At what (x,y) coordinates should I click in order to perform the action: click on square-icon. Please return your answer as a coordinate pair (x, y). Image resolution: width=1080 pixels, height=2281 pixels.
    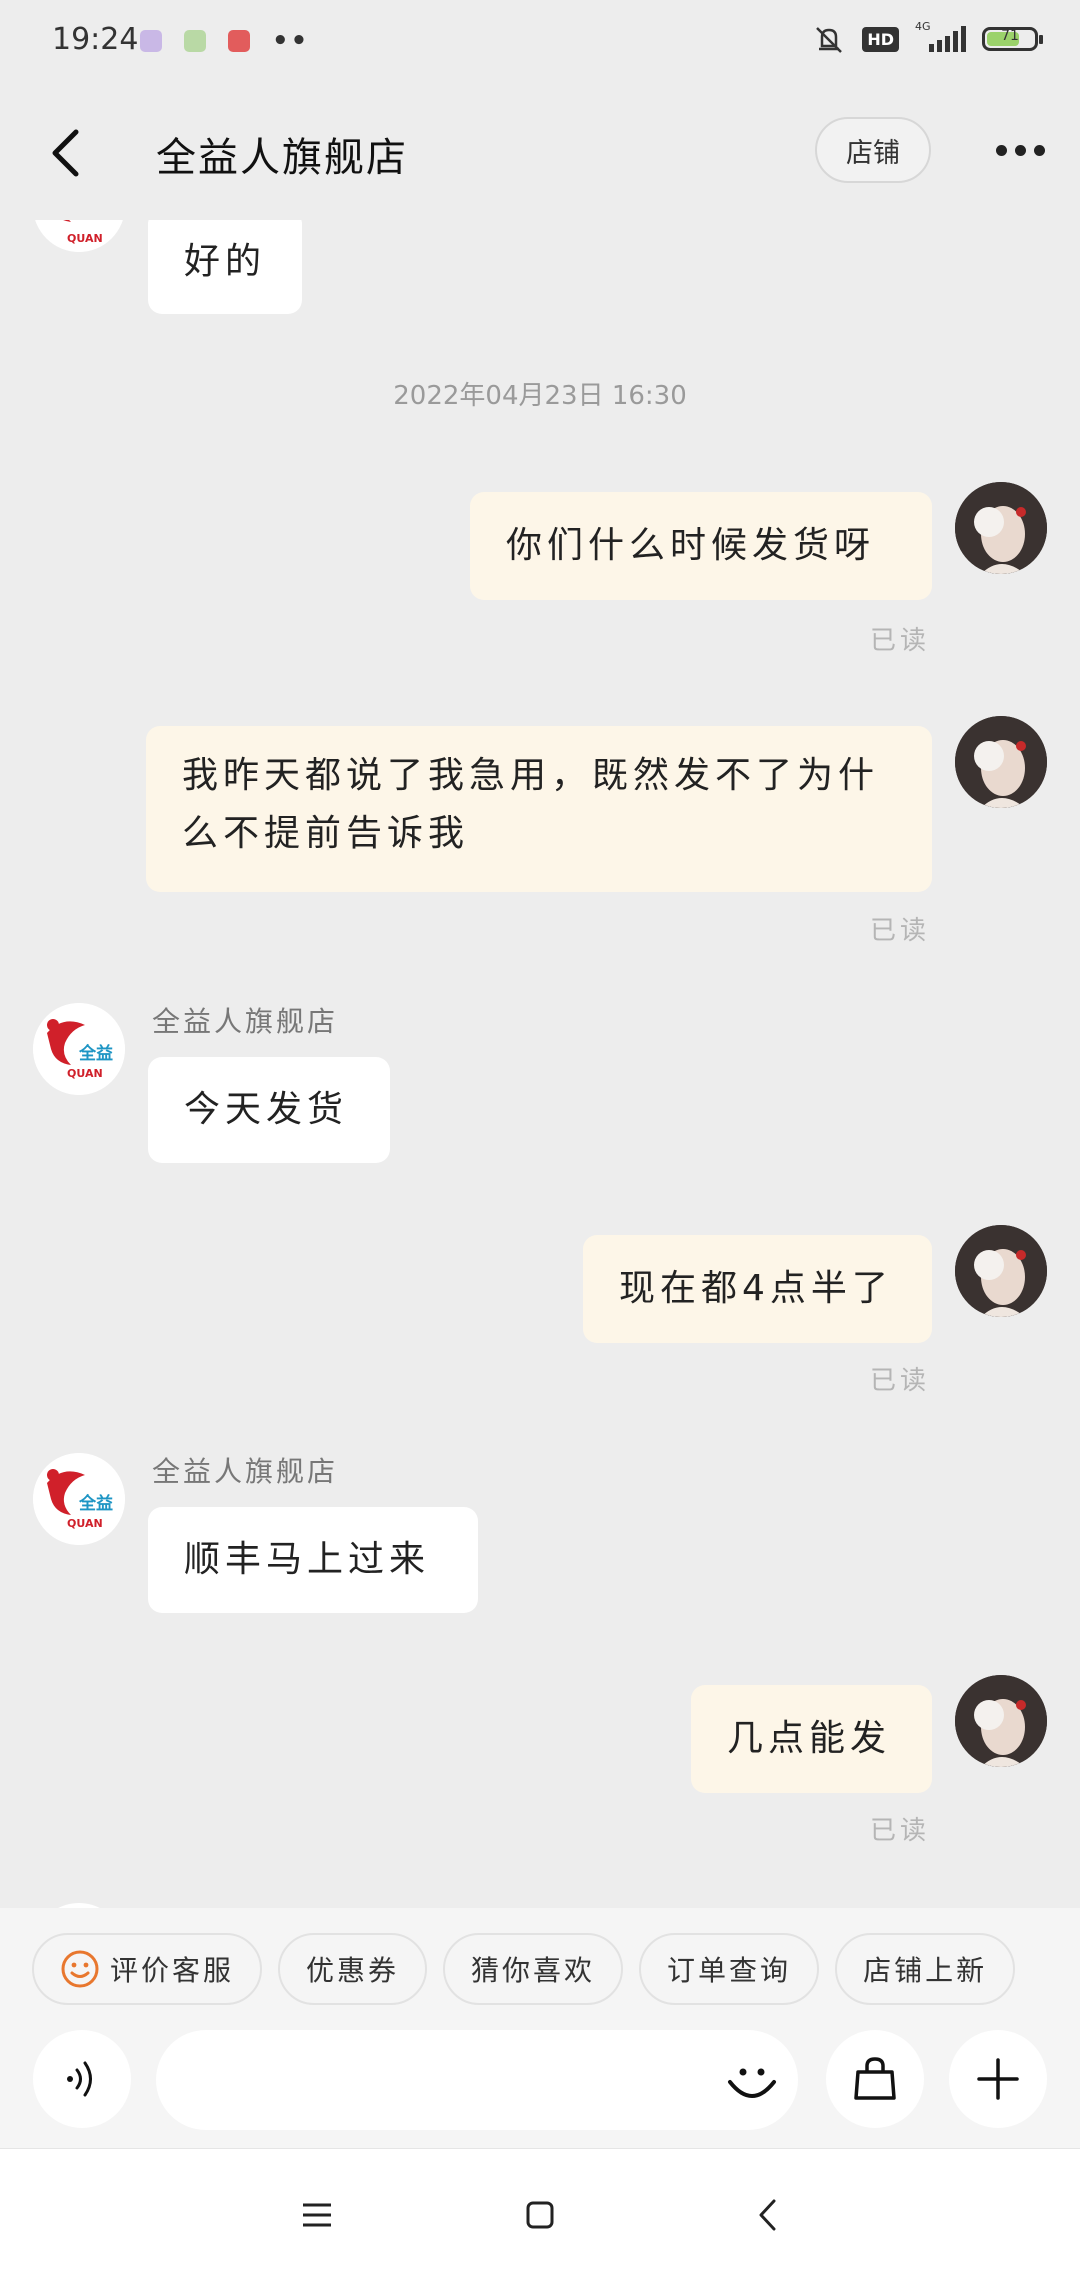
    Looking at the image, I should click on (540, 2215).